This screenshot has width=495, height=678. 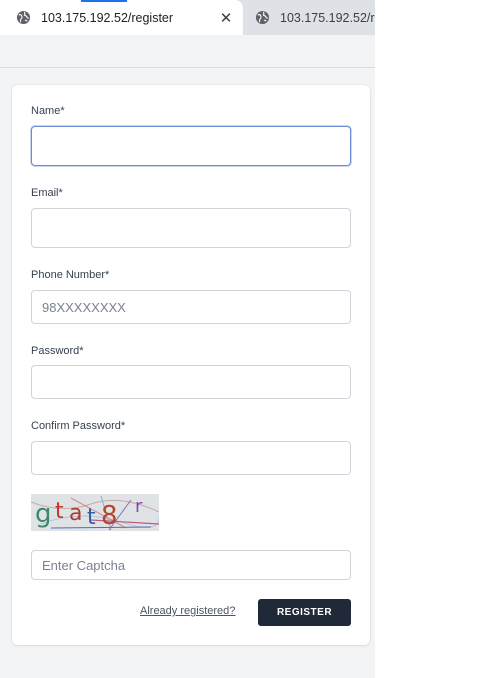 What do you see at coordinates (187, 611) in the screenshot?
I see `already-registered-link: Already registered?` at bounding box center [187, 611].